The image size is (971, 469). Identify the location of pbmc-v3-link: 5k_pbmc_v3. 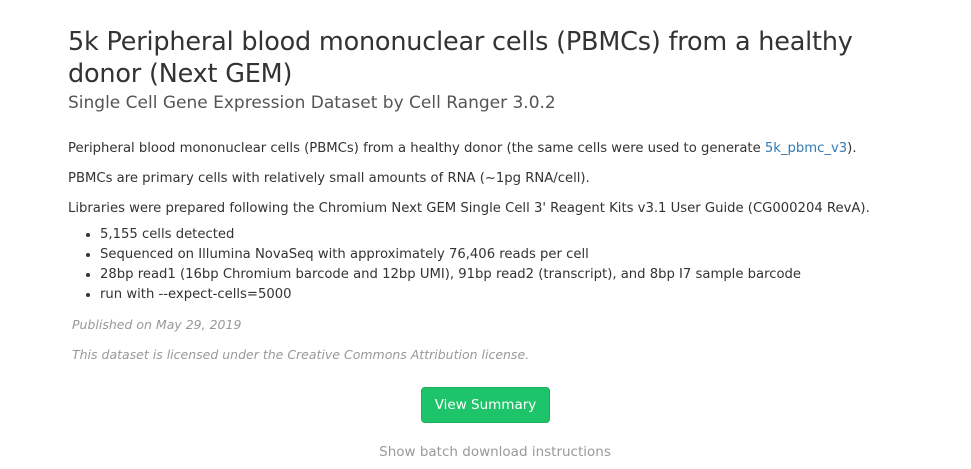
(806, 148).